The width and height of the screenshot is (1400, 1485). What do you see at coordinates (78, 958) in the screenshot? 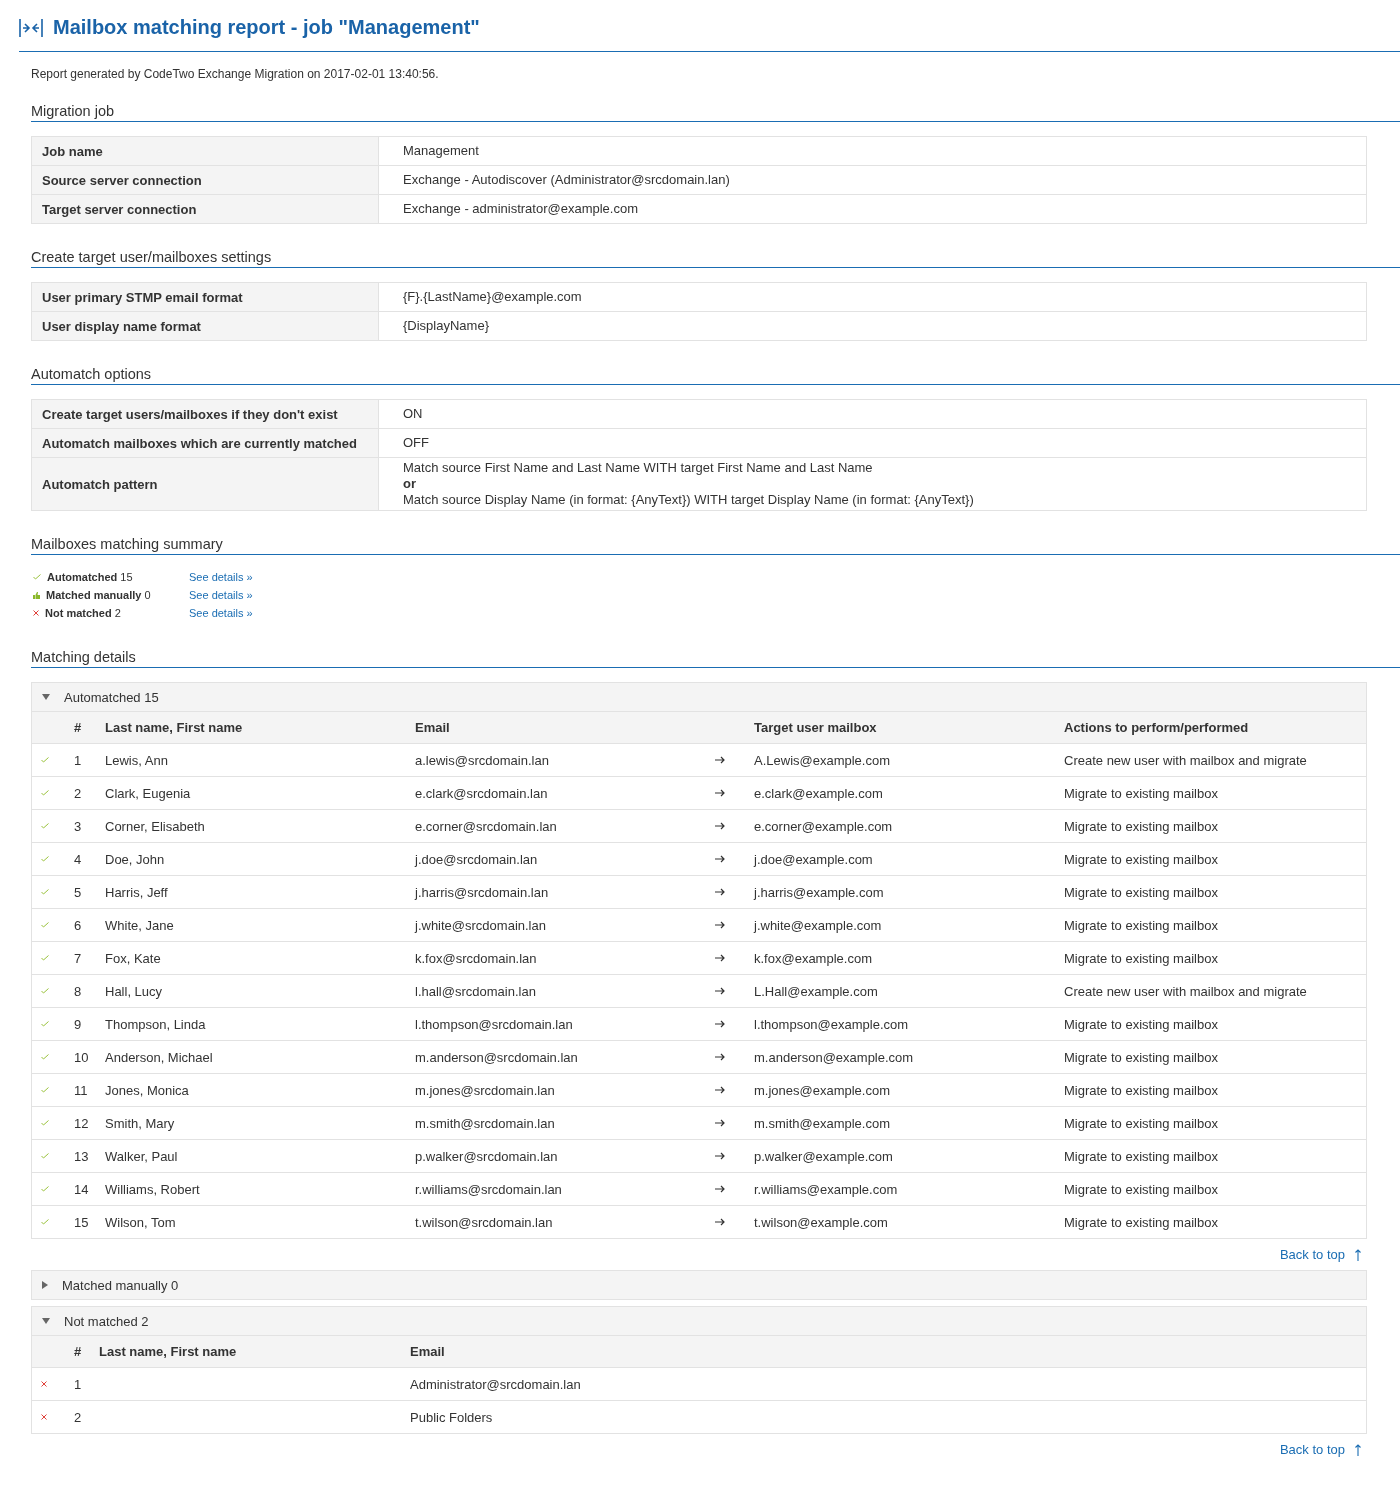
I see `table-cell-text: 7` at bounding box center [78, 958].